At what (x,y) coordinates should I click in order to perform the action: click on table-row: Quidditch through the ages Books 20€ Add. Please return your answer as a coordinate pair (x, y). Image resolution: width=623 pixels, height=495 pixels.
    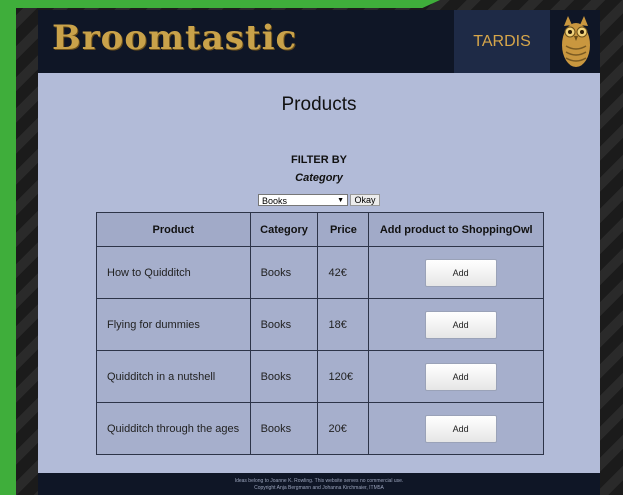
    Looking at the image, I should click on (320, 428).